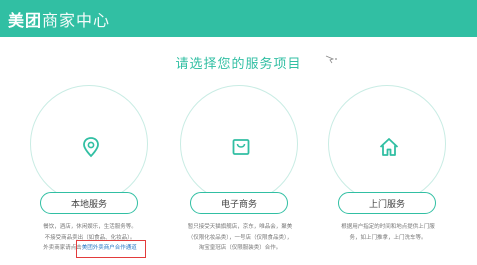 The height and width of the screenshot is (265, 477). Describe the element at coordinates (76, 20) in the screenshot. I see `logo-title: 商家中心` at that location.